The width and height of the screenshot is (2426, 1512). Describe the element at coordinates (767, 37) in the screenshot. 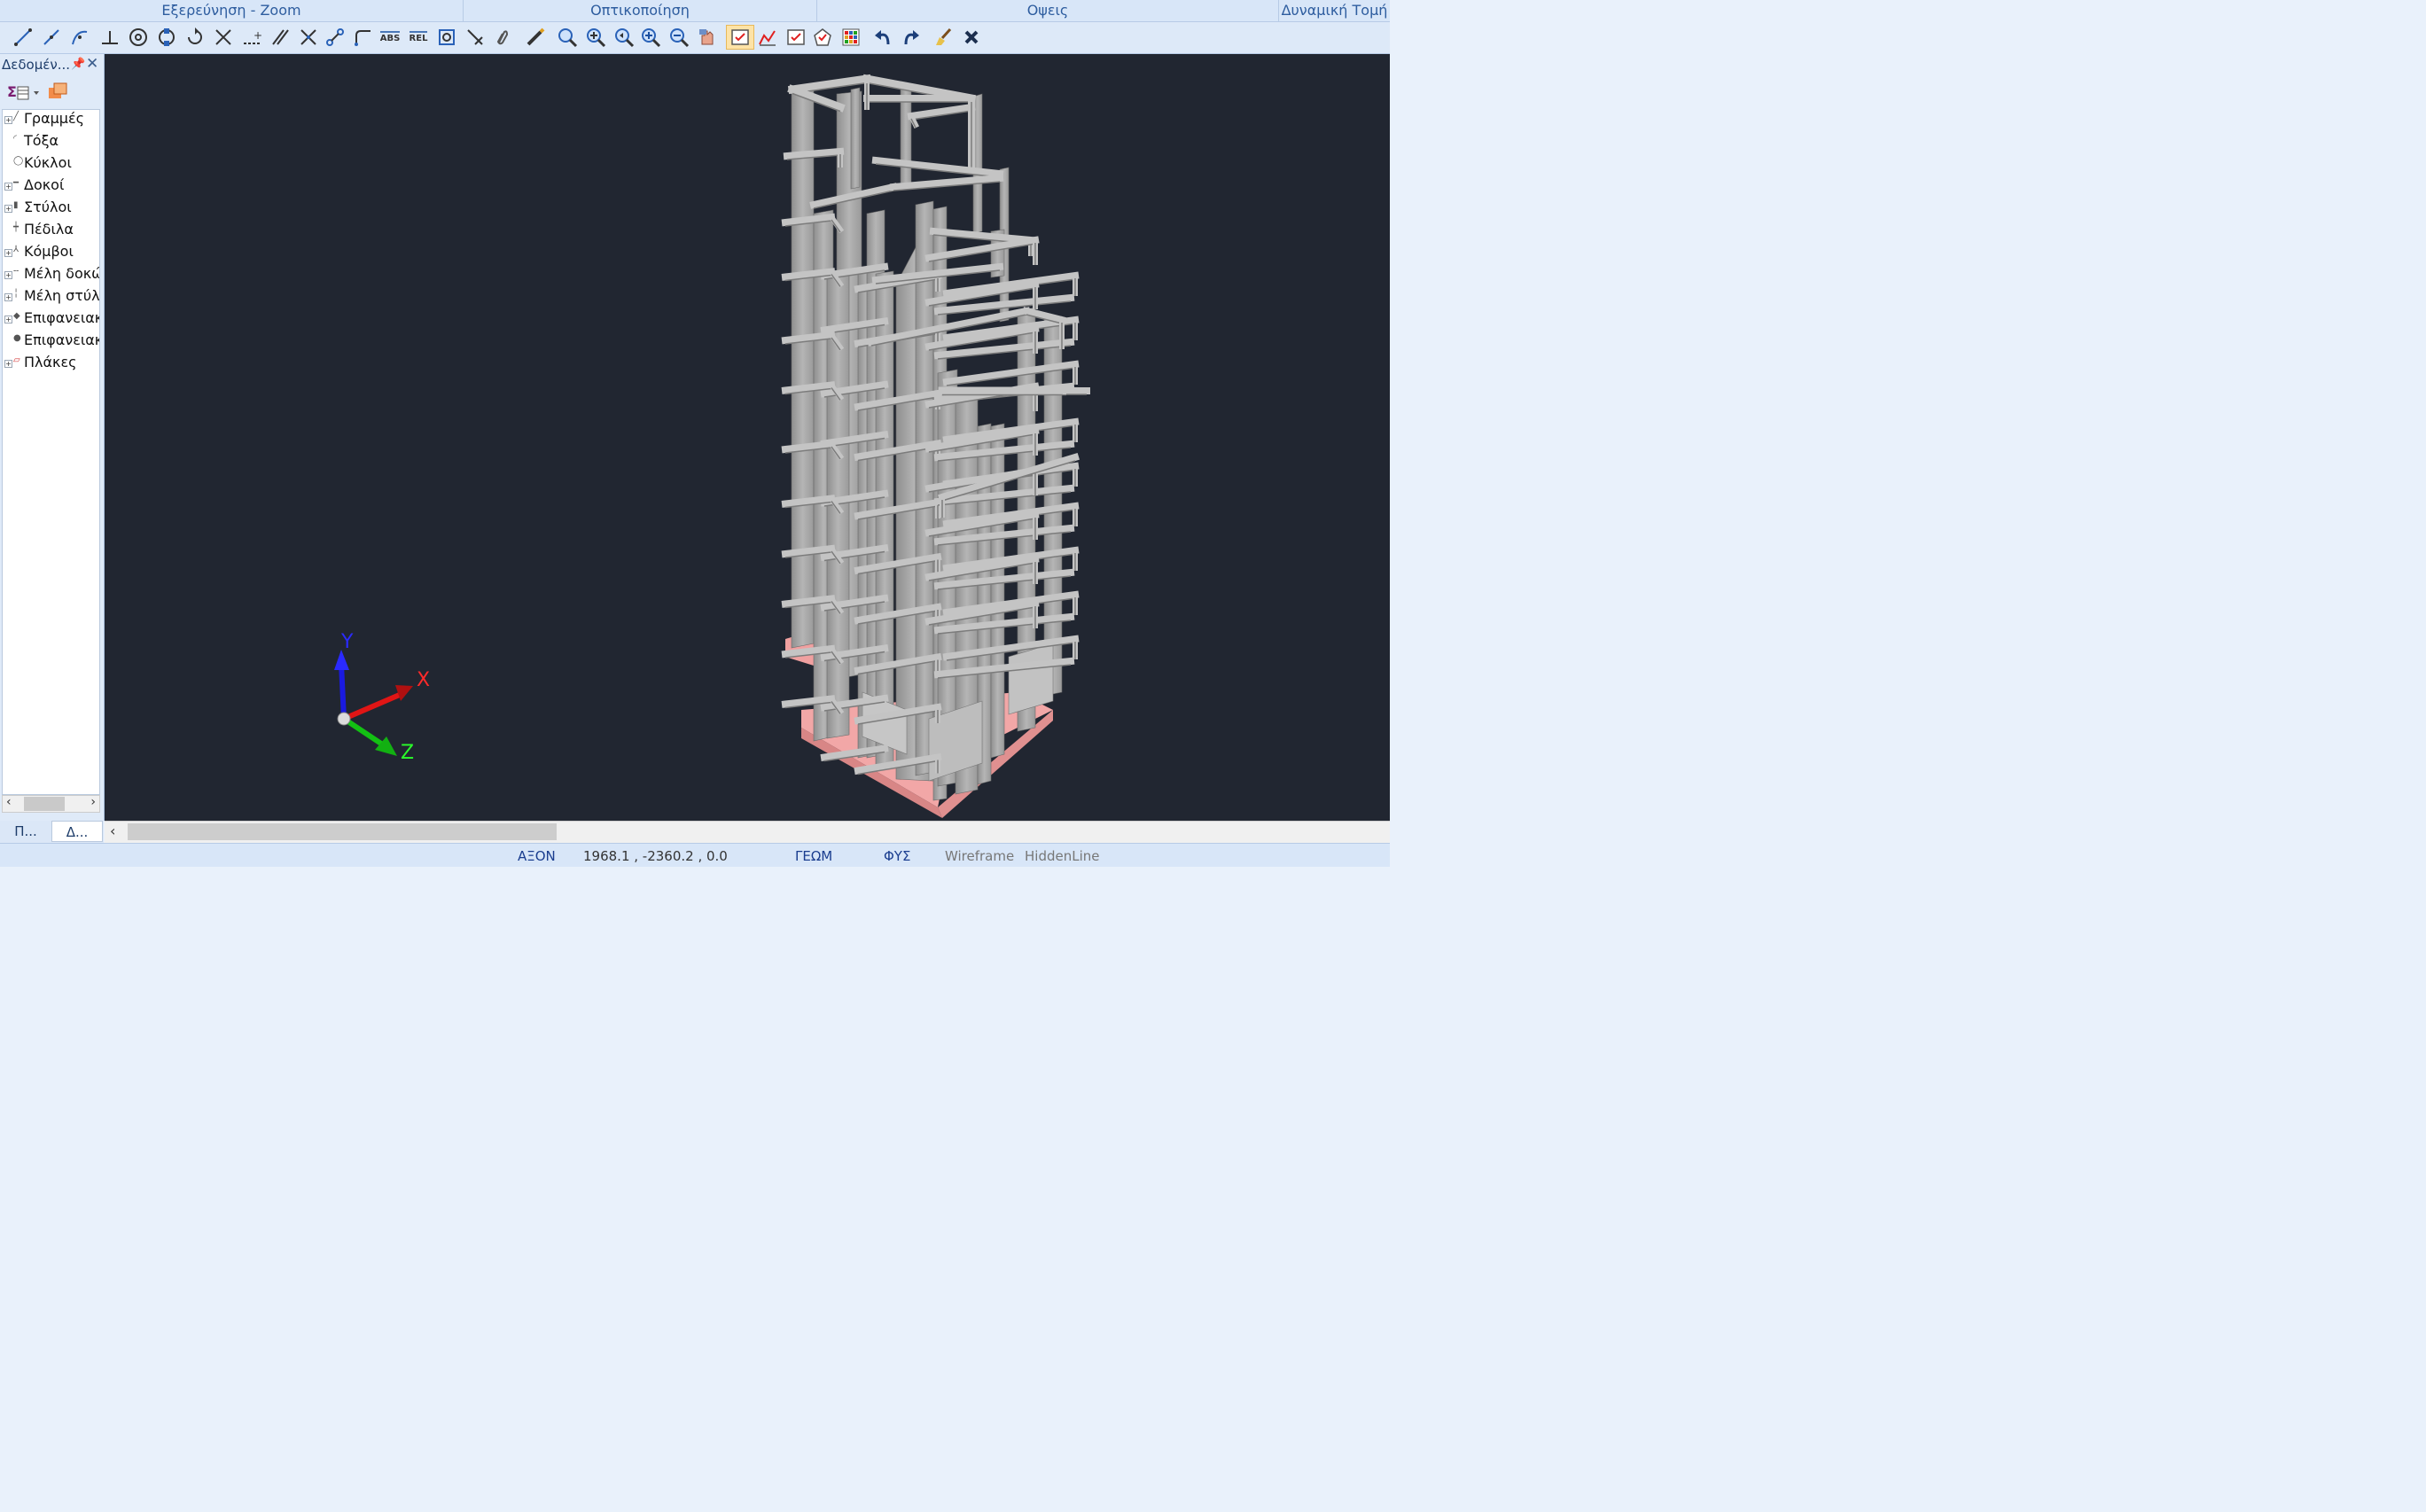

I see `graph-button` at that location.